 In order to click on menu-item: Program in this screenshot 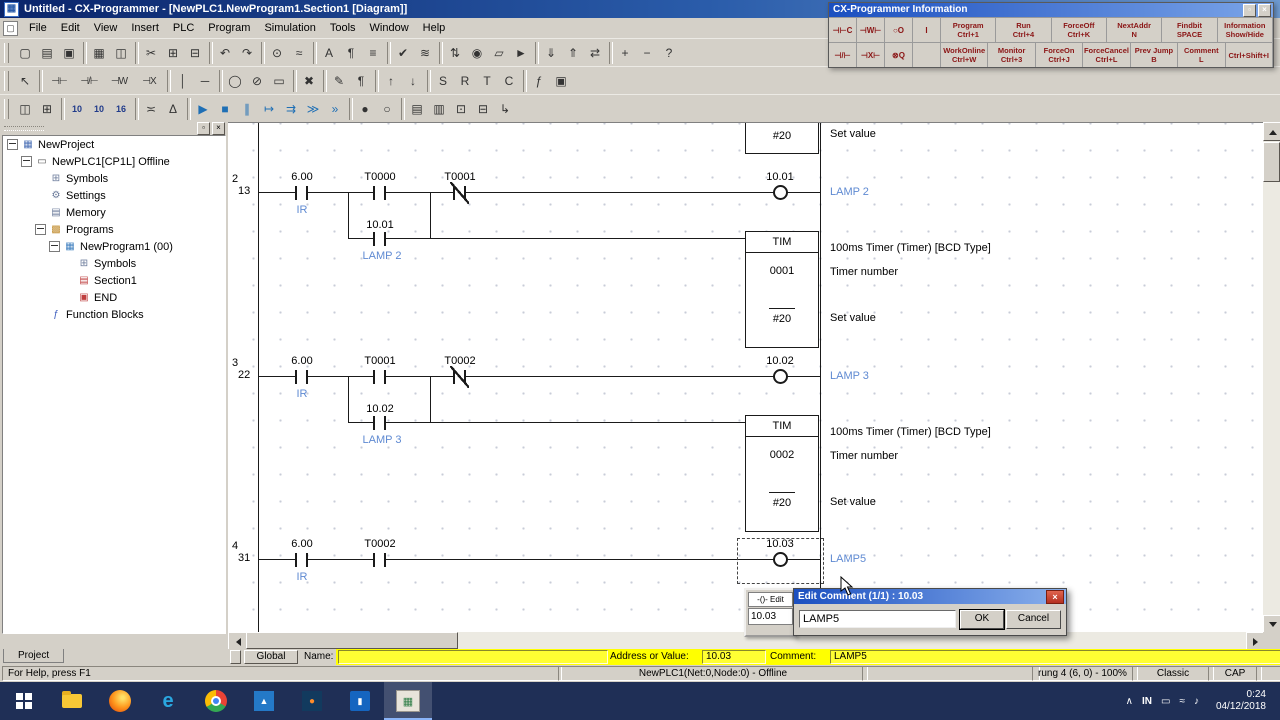, I will do `click(229, 28)`.